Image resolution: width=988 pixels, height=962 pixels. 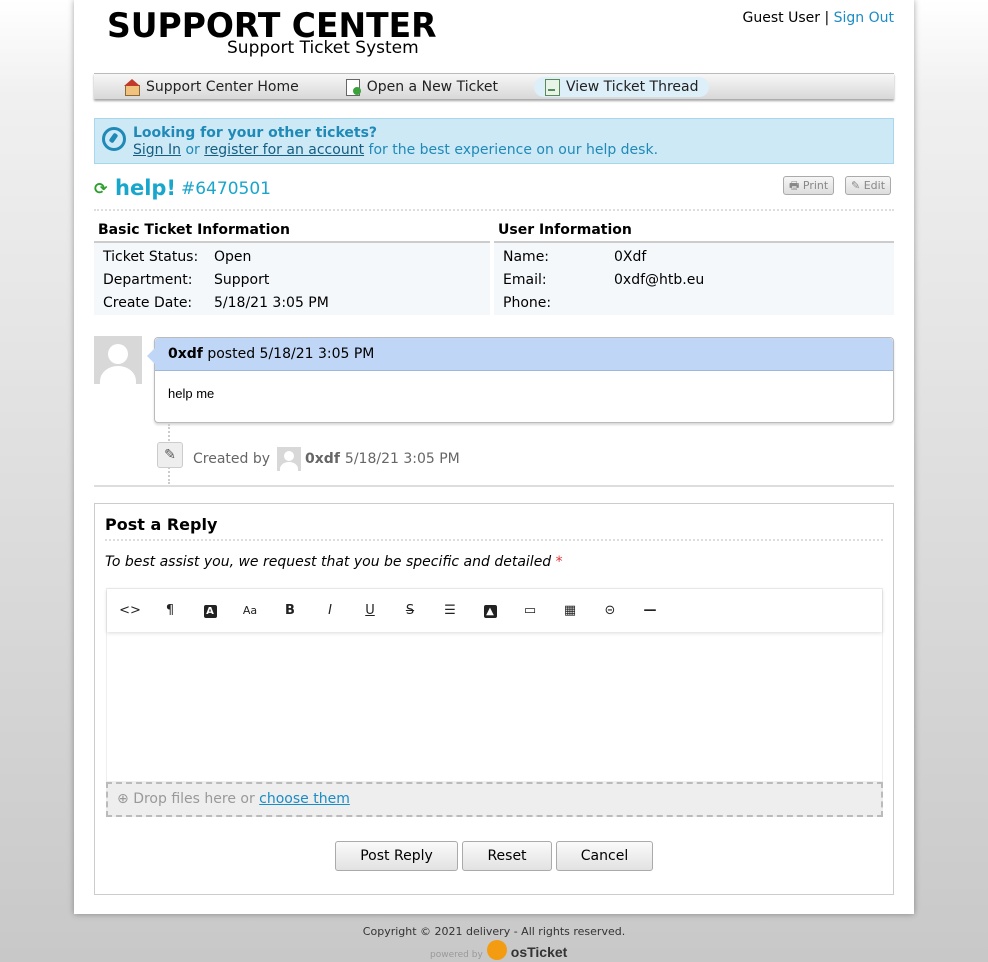 I want to click on powered-by-logo: powered by osTicket, so click(x=498, y=950).